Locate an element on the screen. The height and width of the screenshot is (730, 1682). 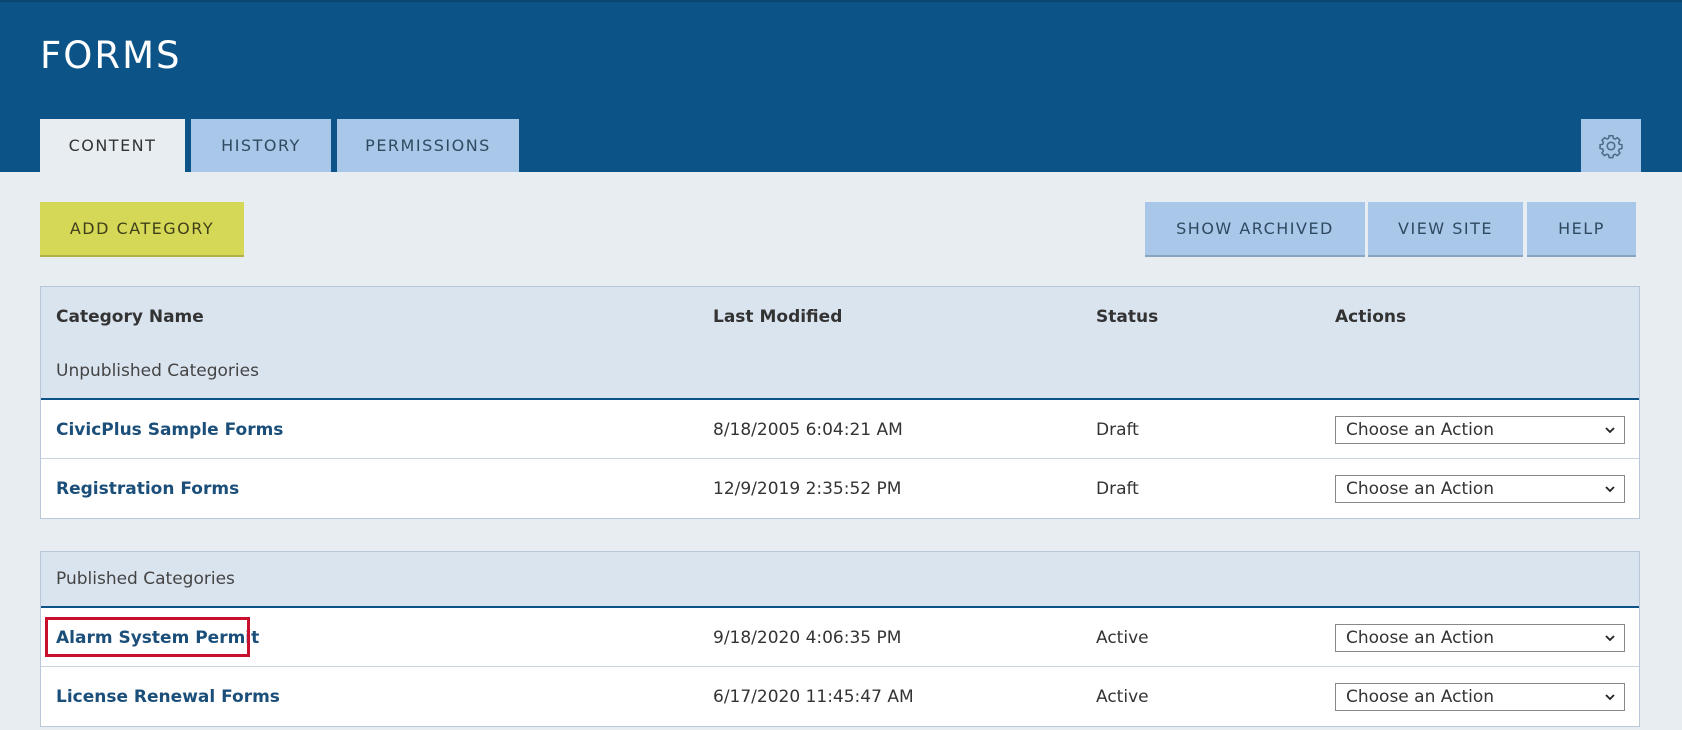
column-header-last-modified: Last Modified is located at coordinates (778, 317).